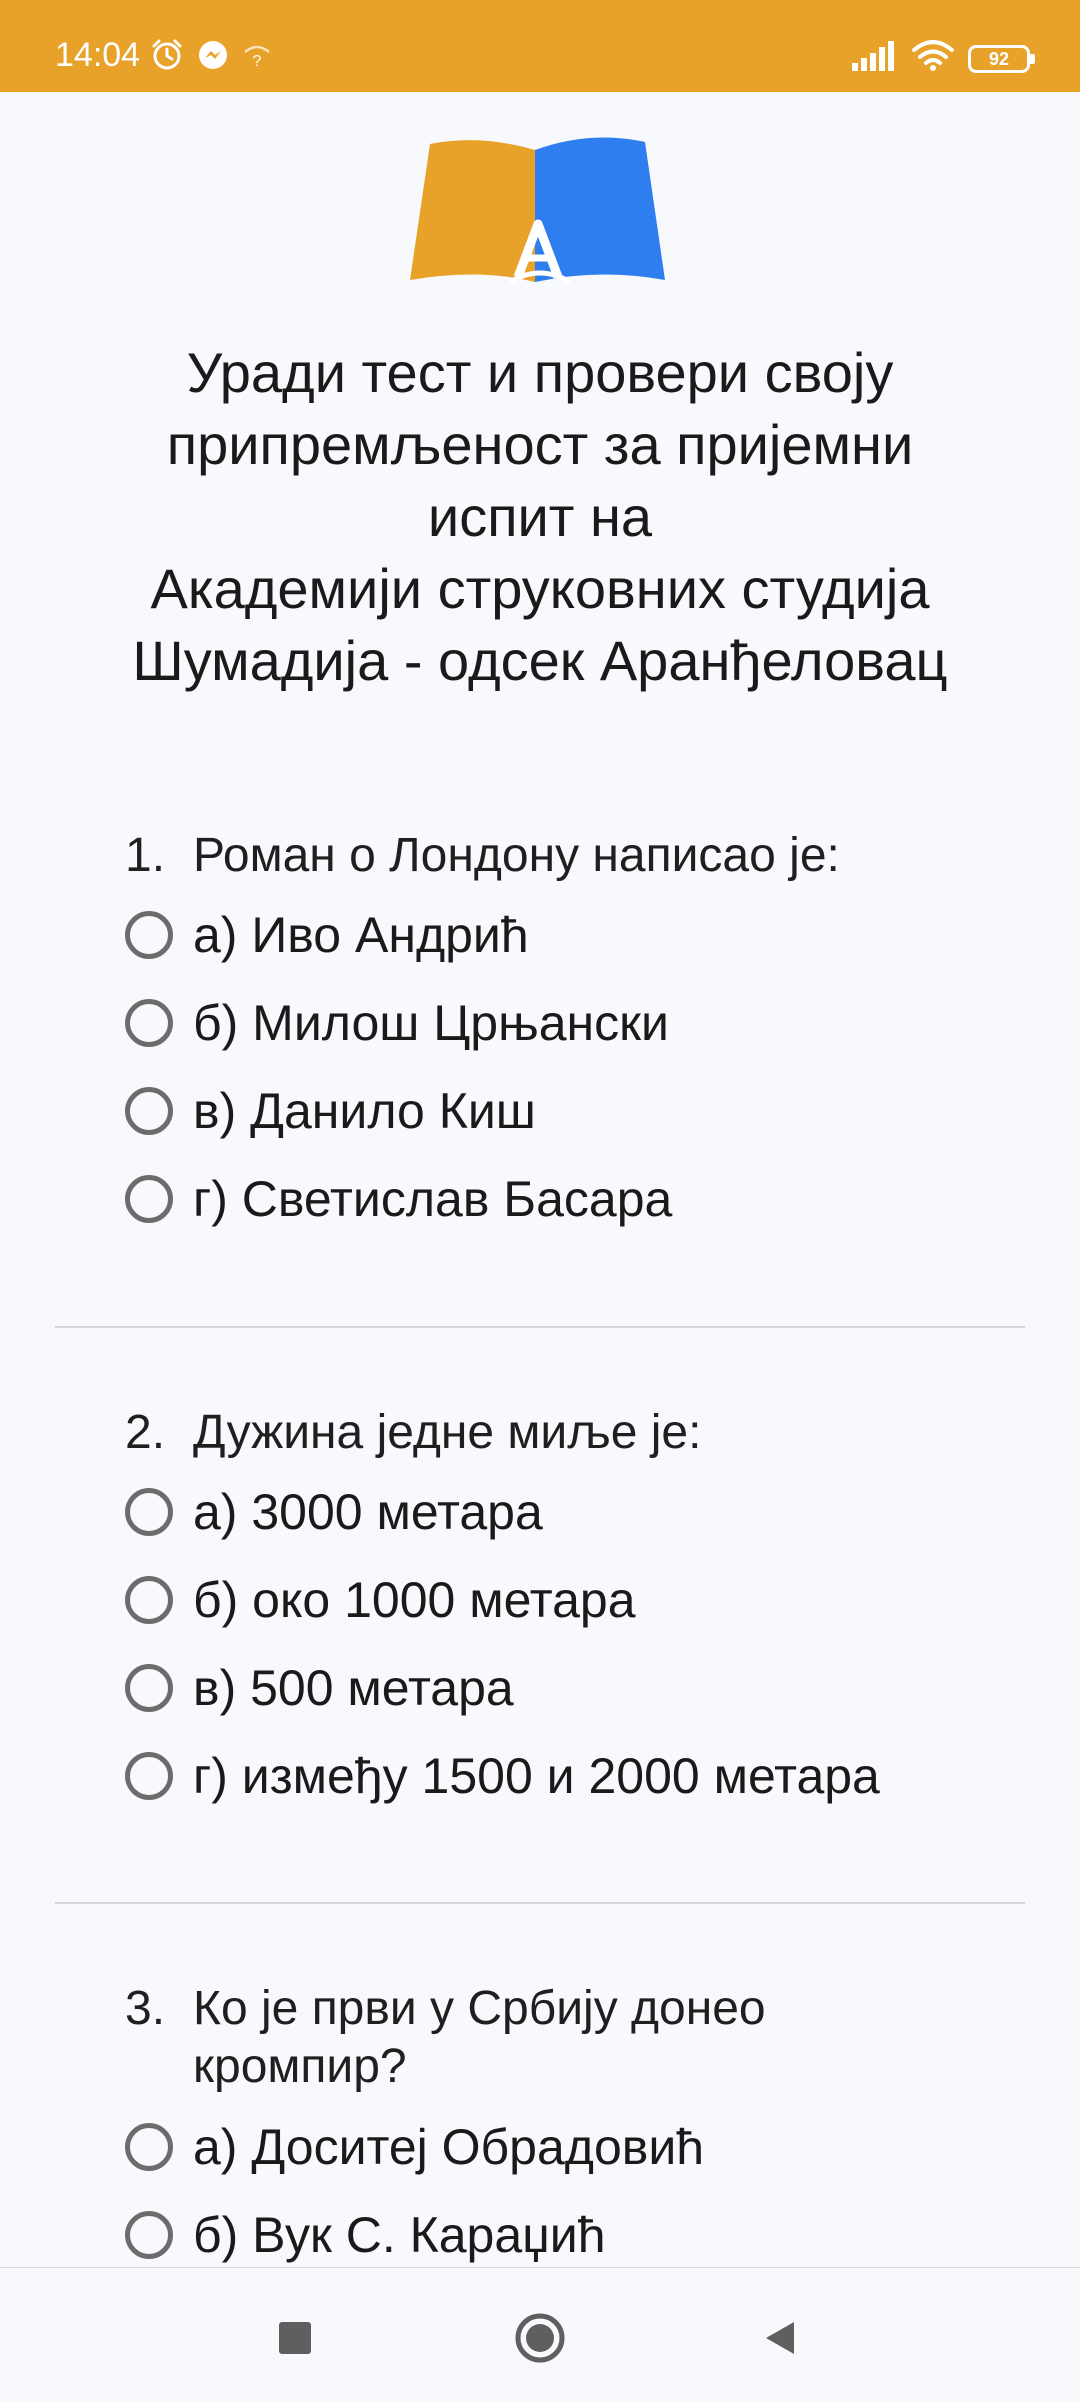 The image size is (1080, 2401). I want to click on option-a: а) Иво Андрић, so click(327, 935).